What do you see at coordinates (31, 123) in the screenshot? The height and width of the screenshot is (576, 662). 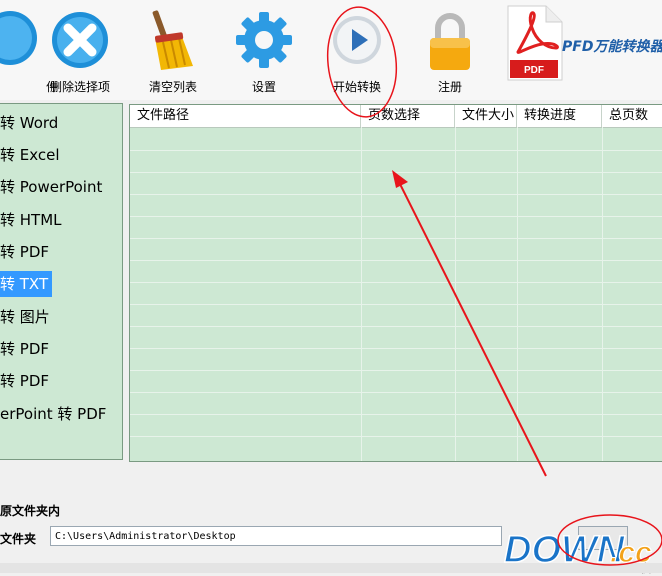 I see `sidebar-item-word: 转 Word` at bounding box center [31, 123].